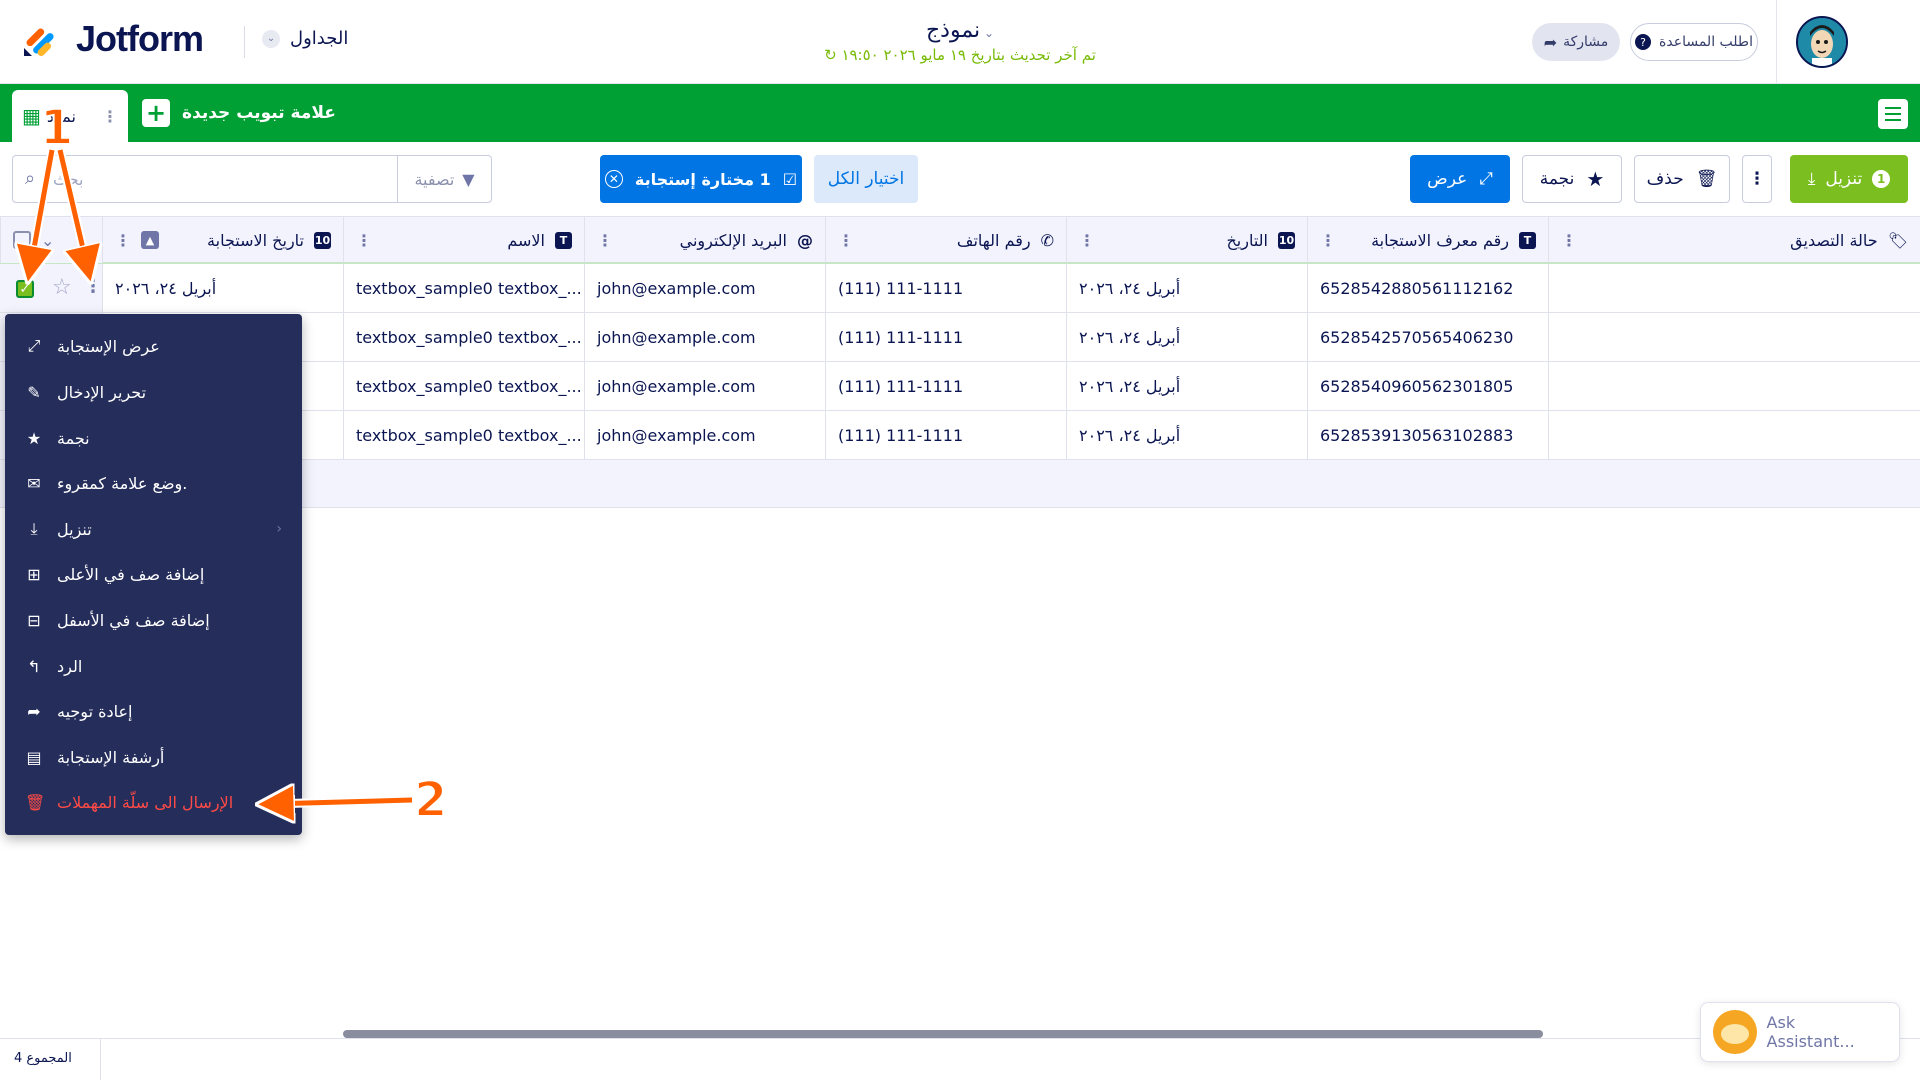  I want to click on menu-item-mark-read: ✉ وضع علامة كمقروء., so click(153, 483).